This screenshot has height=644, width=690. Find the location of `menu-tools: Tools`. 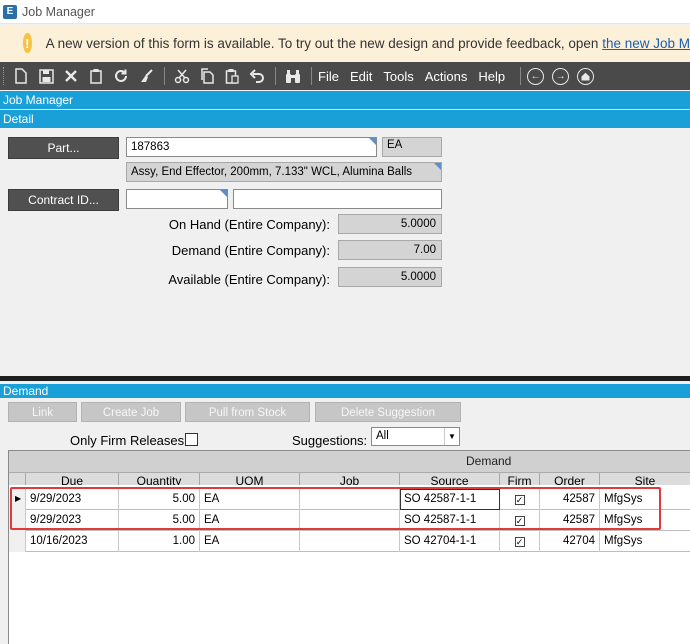

menu-tools: Tools is located at coordinates (398, 76).